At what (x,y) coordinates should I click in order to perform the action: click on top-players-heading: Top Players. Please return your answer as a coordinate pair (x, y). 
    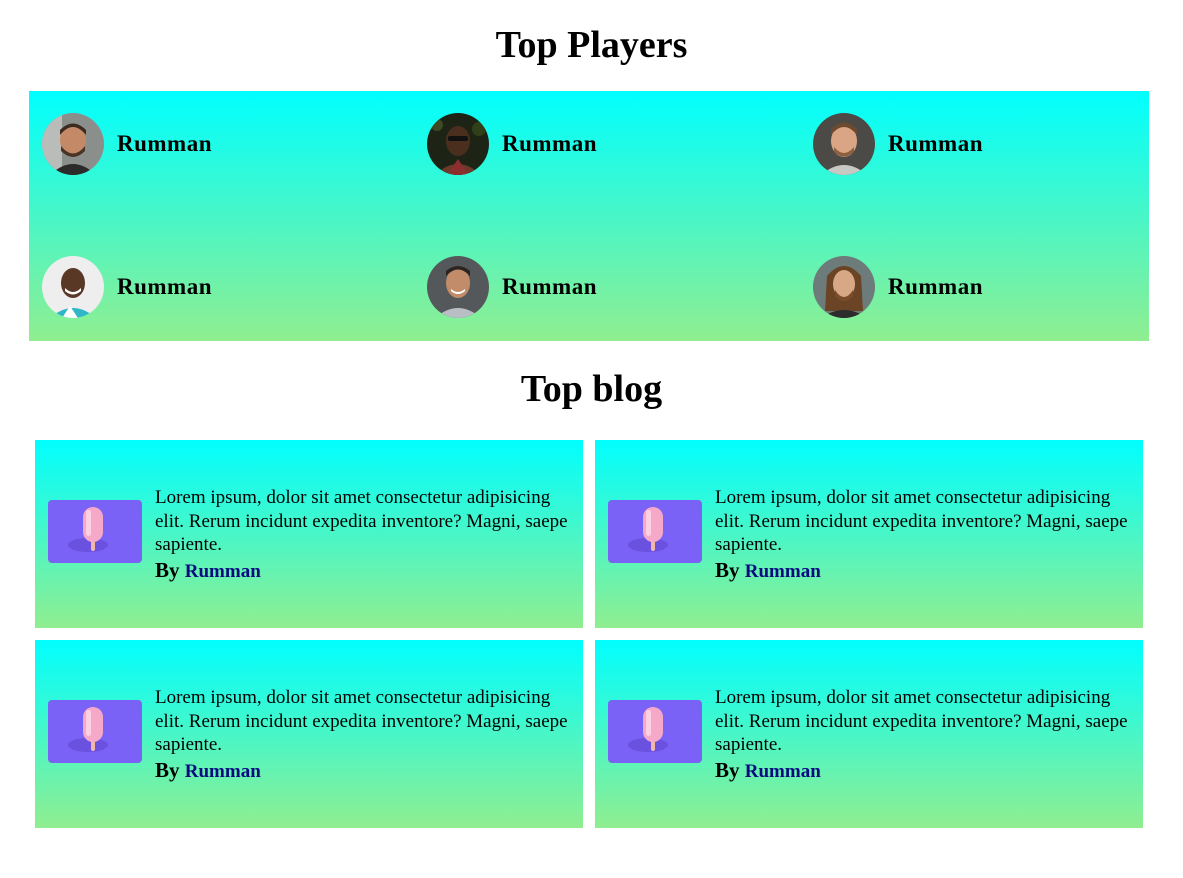
    Looking at the image, I should click on (591, 45).